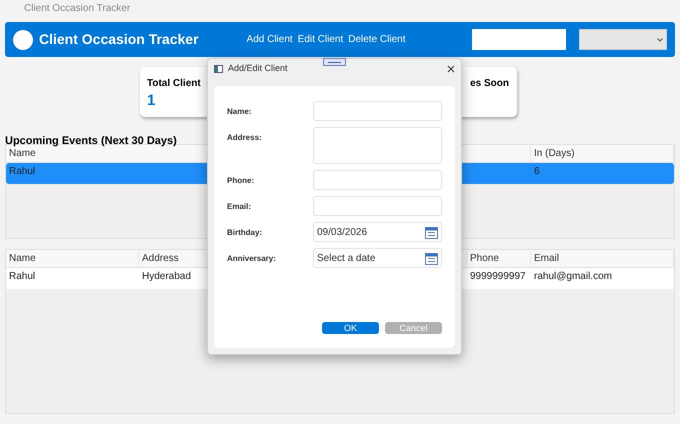 This screenshot has height=424, width=680. I want to click on field-label: Email:, so click(239, 207).